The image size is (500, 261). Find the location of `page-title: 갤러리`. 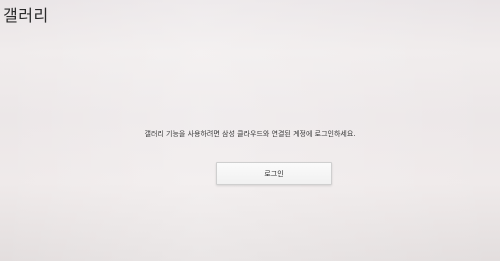

page-title: 갤러리 is located at coordinates (26, 15).